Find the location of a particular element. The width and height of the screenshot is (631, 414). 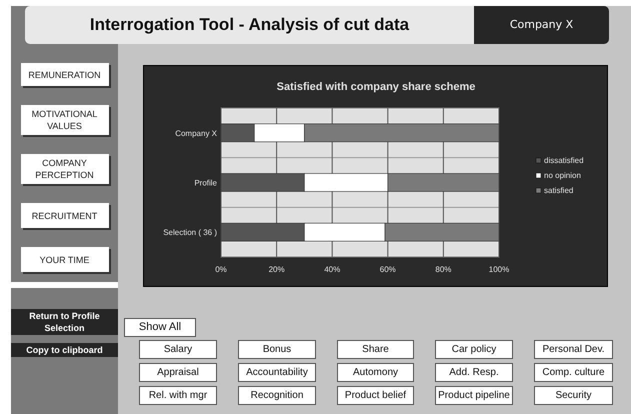

sidebar-button: REMUNERATION is located at coordinates (64, 74).